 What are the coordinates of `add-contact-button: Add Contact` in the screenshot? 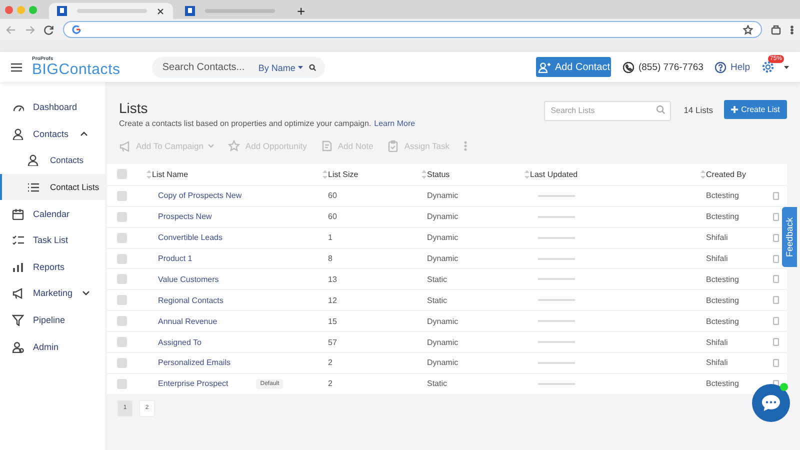 It's located at (574, 67).